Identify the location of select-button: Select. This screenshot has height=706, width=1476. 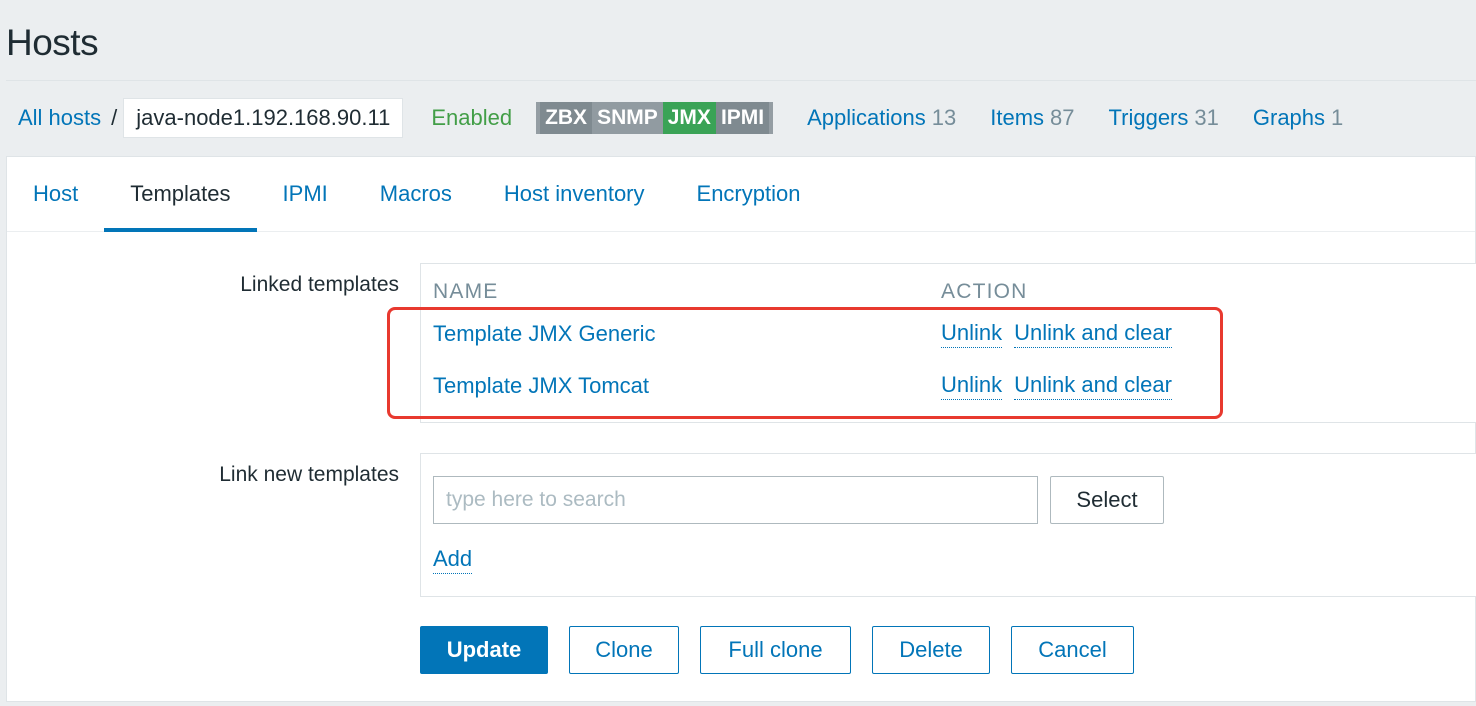
(1107, 500).